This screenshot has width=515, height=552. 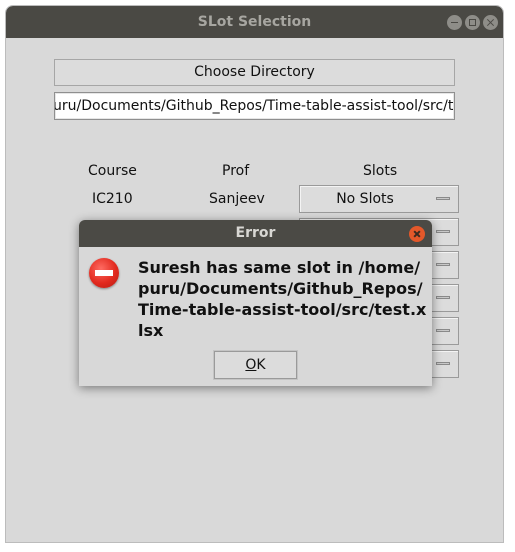 What do you see at coordinates (112, 171) in the screenshot?
I see `course-header: Course` at bounding box center [112, 171].